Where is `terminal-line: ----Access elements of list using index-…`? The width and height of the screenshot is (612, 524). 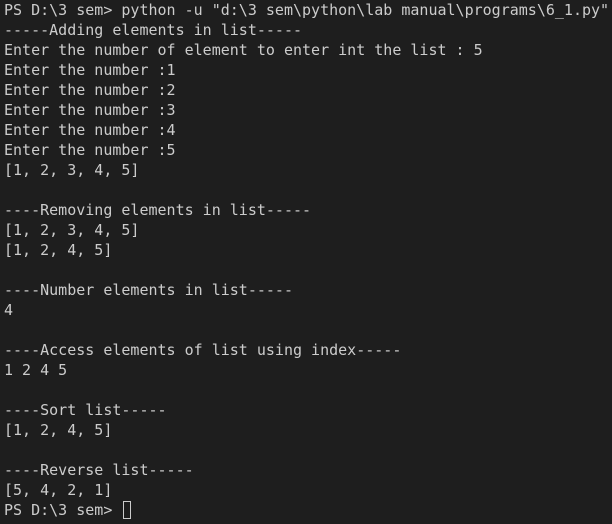
terminal-line: ----Access elements of list using index-… is located at coordinates (203, 350).